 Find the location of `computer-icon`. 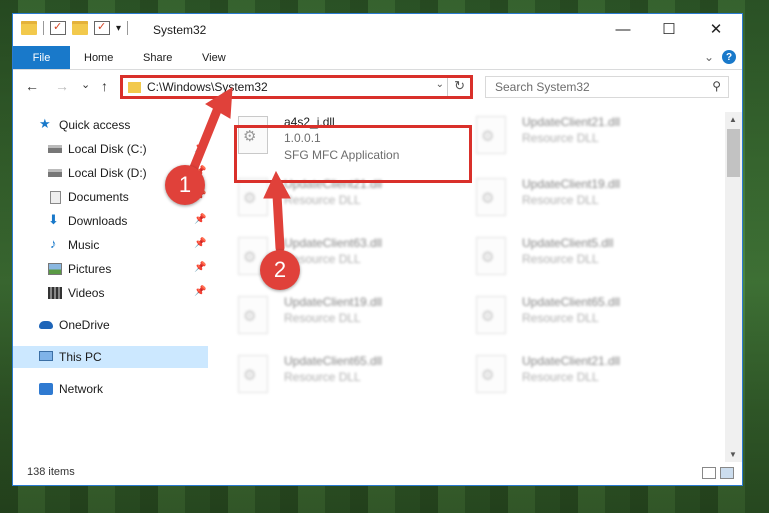

computer-icon is located at coordinates (46, 356).